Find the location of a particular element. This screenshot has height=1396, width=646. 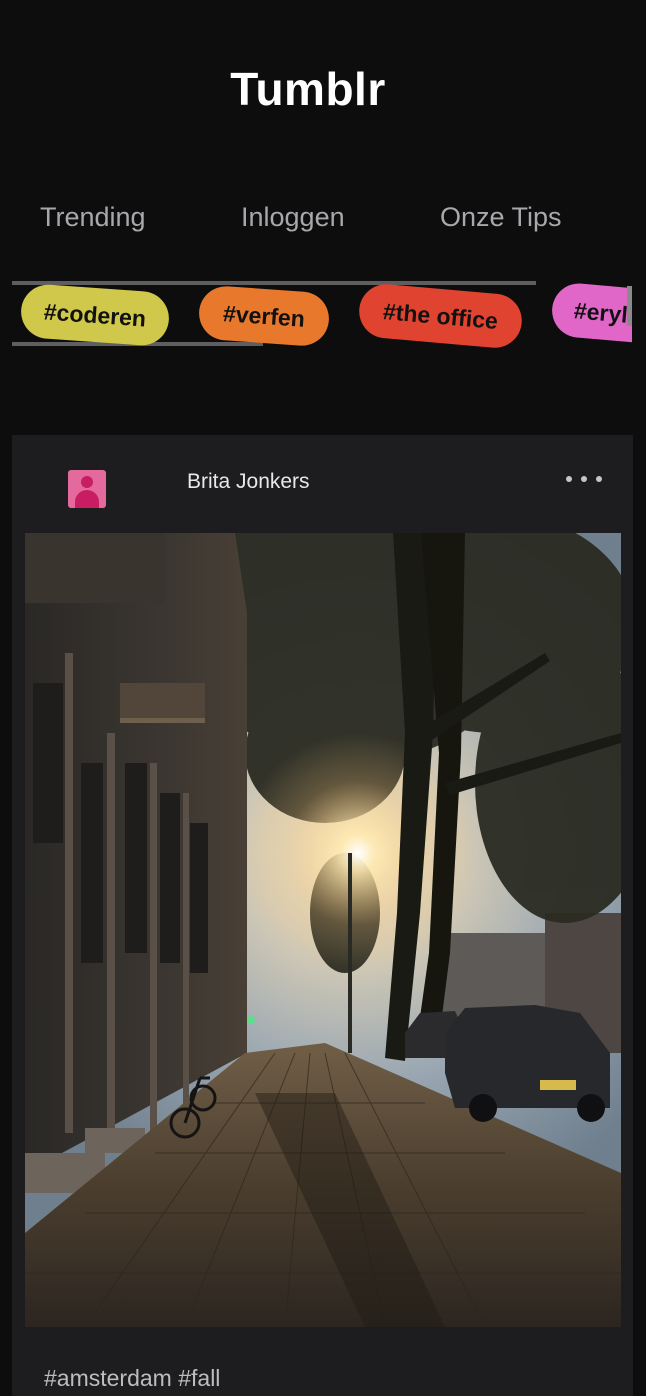

tab-onze-tips: Onze Tips is located at coordinates (501, 217).